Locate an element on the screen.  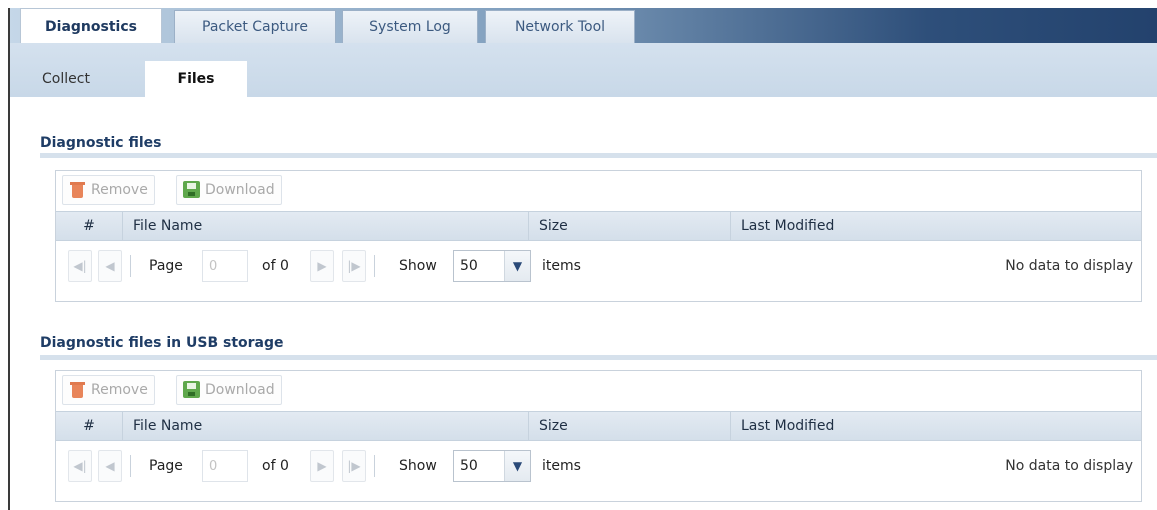
subtab-collect: Collect is located at coordinates (66, 79).